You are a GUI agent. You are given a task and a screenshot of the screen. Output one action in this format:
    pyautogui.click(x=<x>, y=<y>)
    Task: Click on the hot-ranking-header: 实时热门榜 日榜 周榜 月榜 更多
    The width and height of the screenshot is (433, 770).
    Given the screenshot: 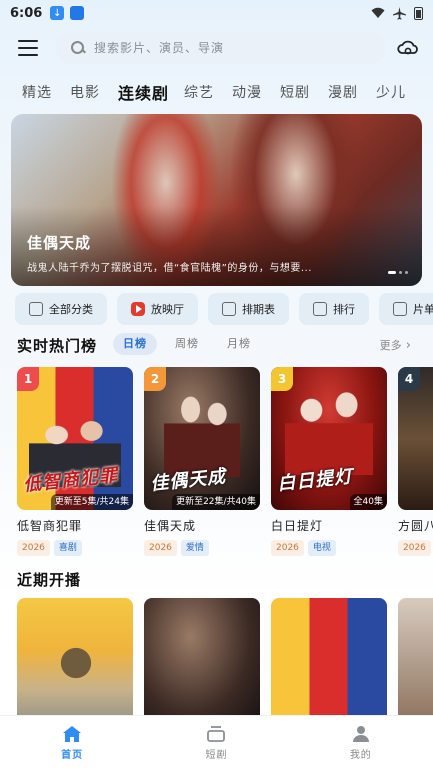 What is the action you would take?
    pyautogui.click(x=216, y=344)
    